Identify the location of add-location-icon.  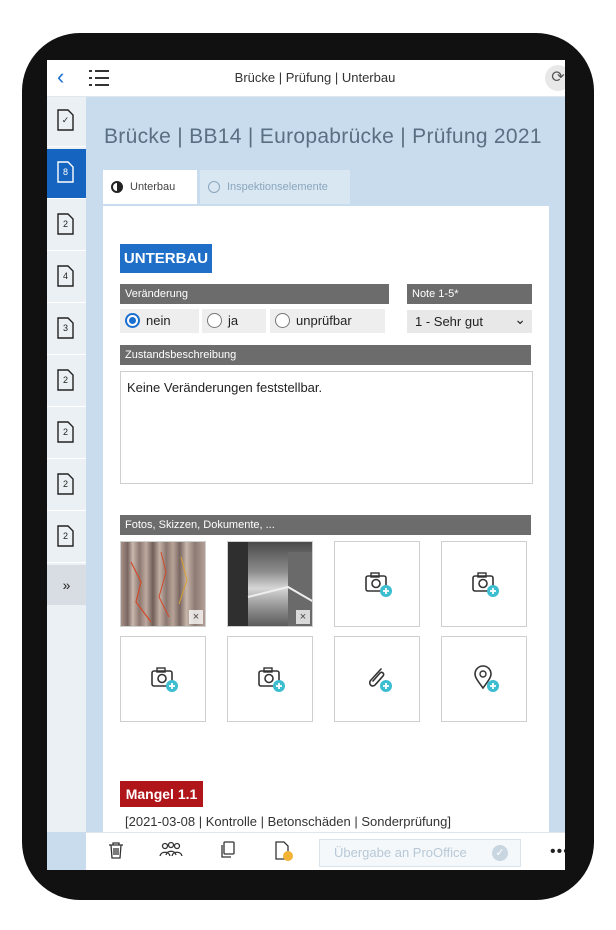
(486, 678).